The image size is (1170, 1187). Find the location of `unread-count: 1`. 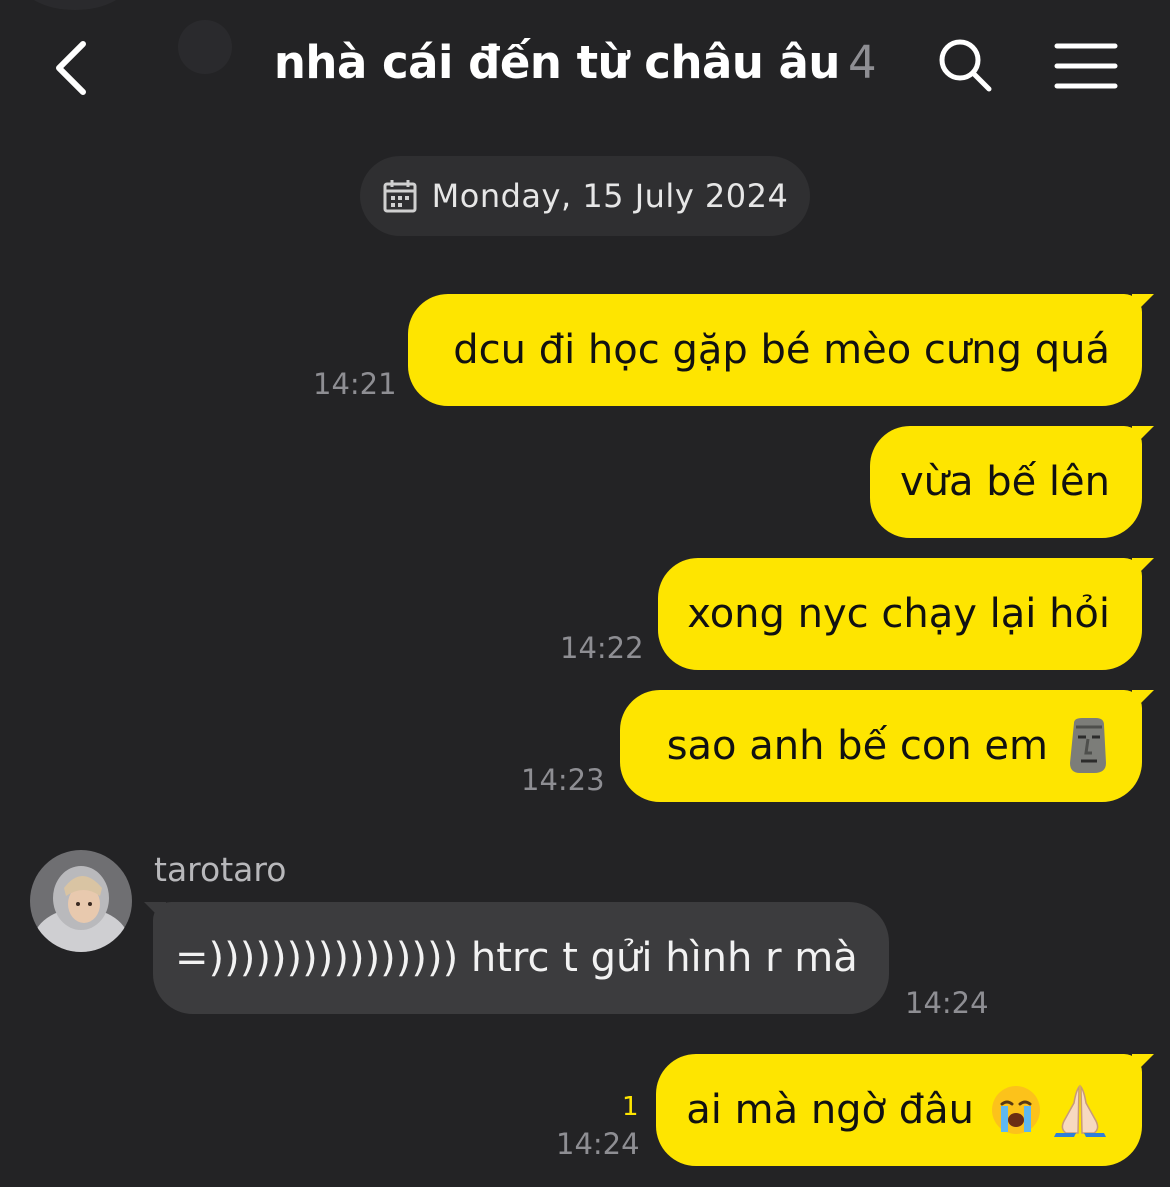

unread-count: 1 is located at coordinates (630, 1107).